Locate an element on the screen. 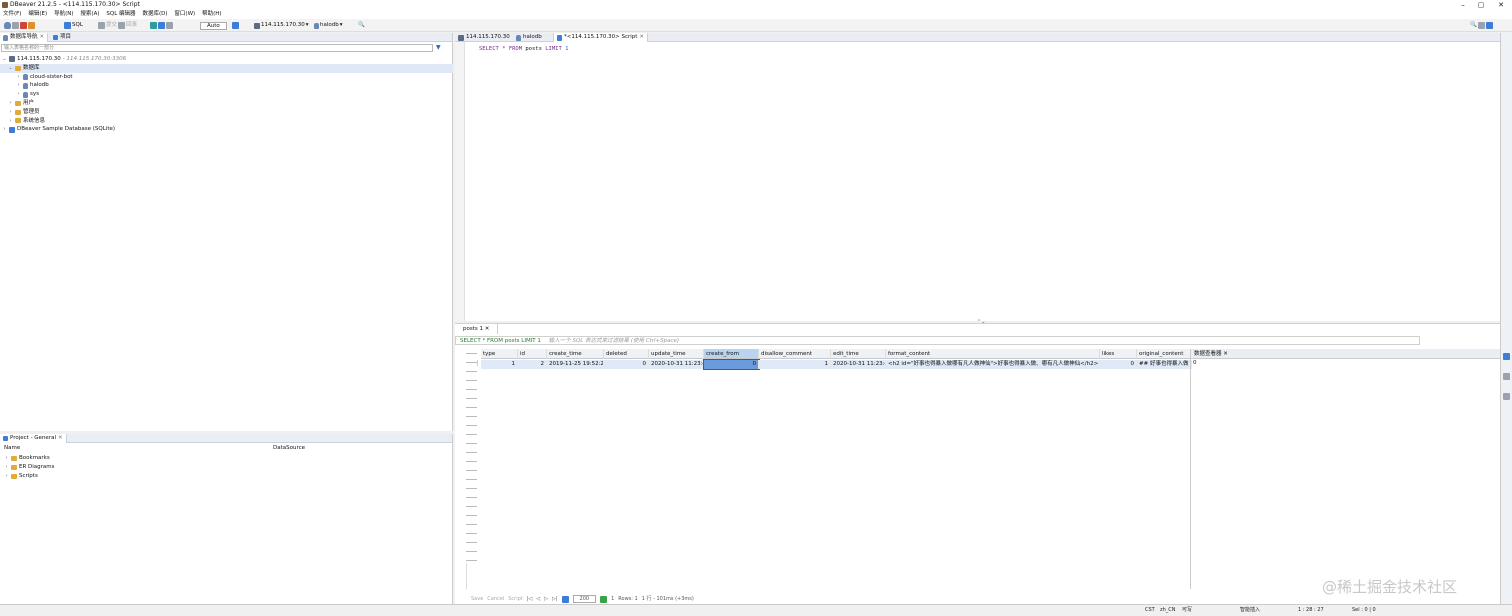 This screenshot has height=616, width=1512. search-icon: 🔍 is located at coordinates (361, 25).